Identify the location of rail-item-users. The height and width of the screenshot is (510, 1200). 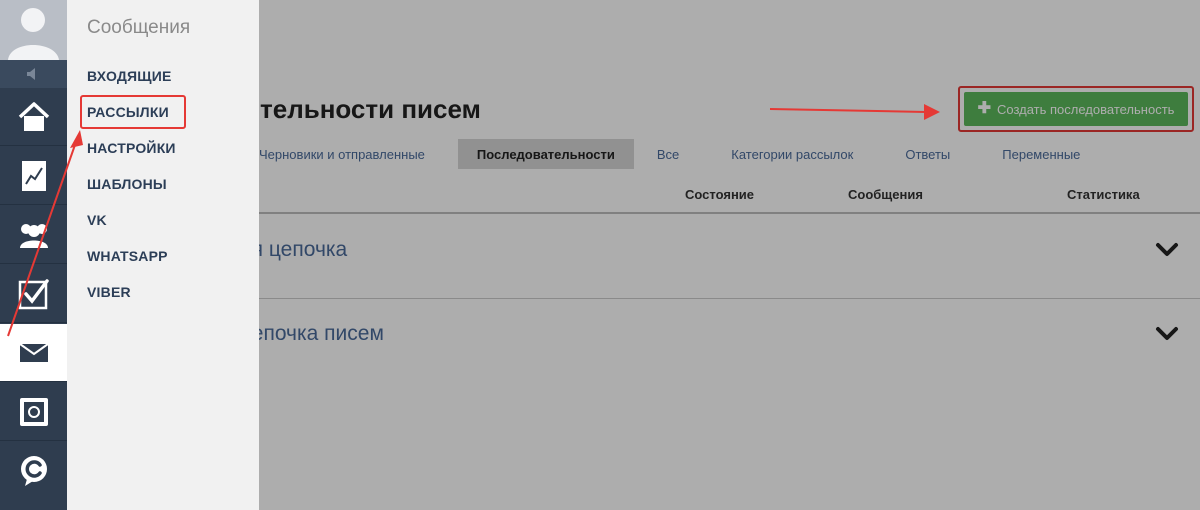
(33, 235).